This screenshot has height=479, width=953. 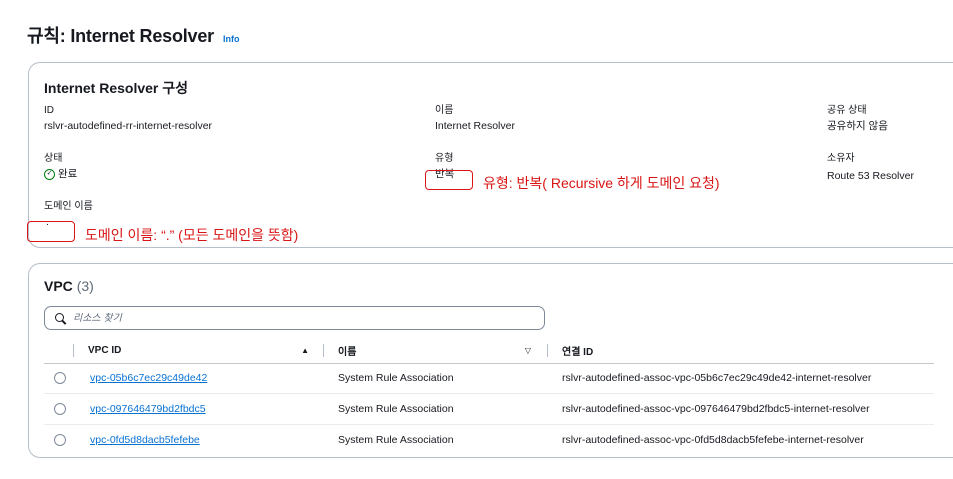 I want to click on vpc-title: VPC, so click(x=58, y=286).